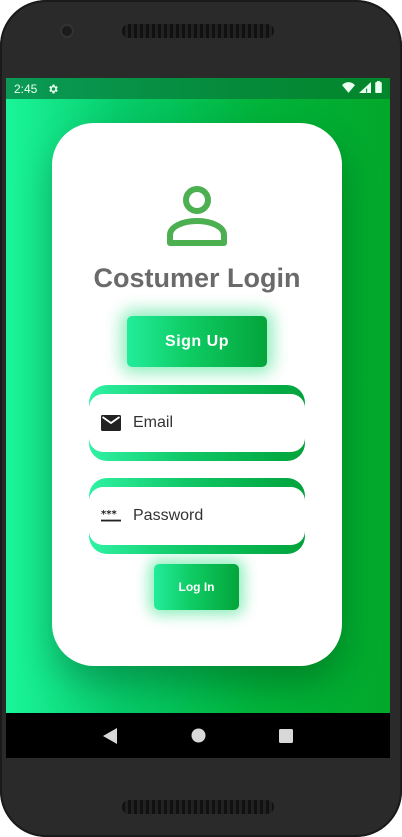  I want to click on email-field-container, so click(197, 423).